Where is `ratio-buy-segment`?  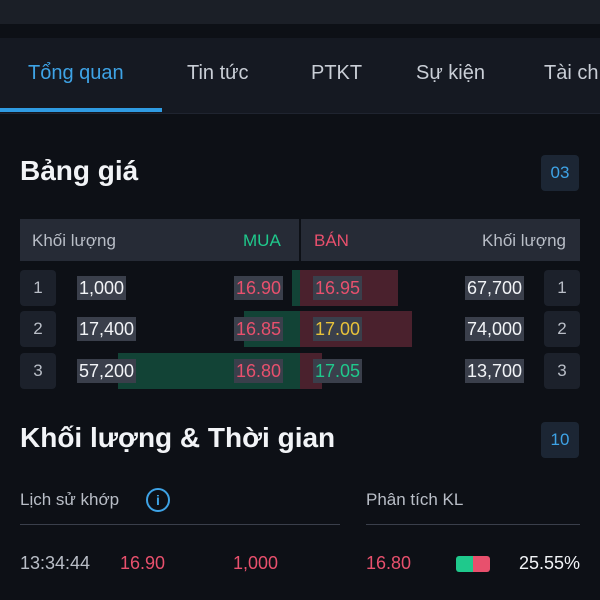 ratio-buy-segment is located at coordinates (464, 564).